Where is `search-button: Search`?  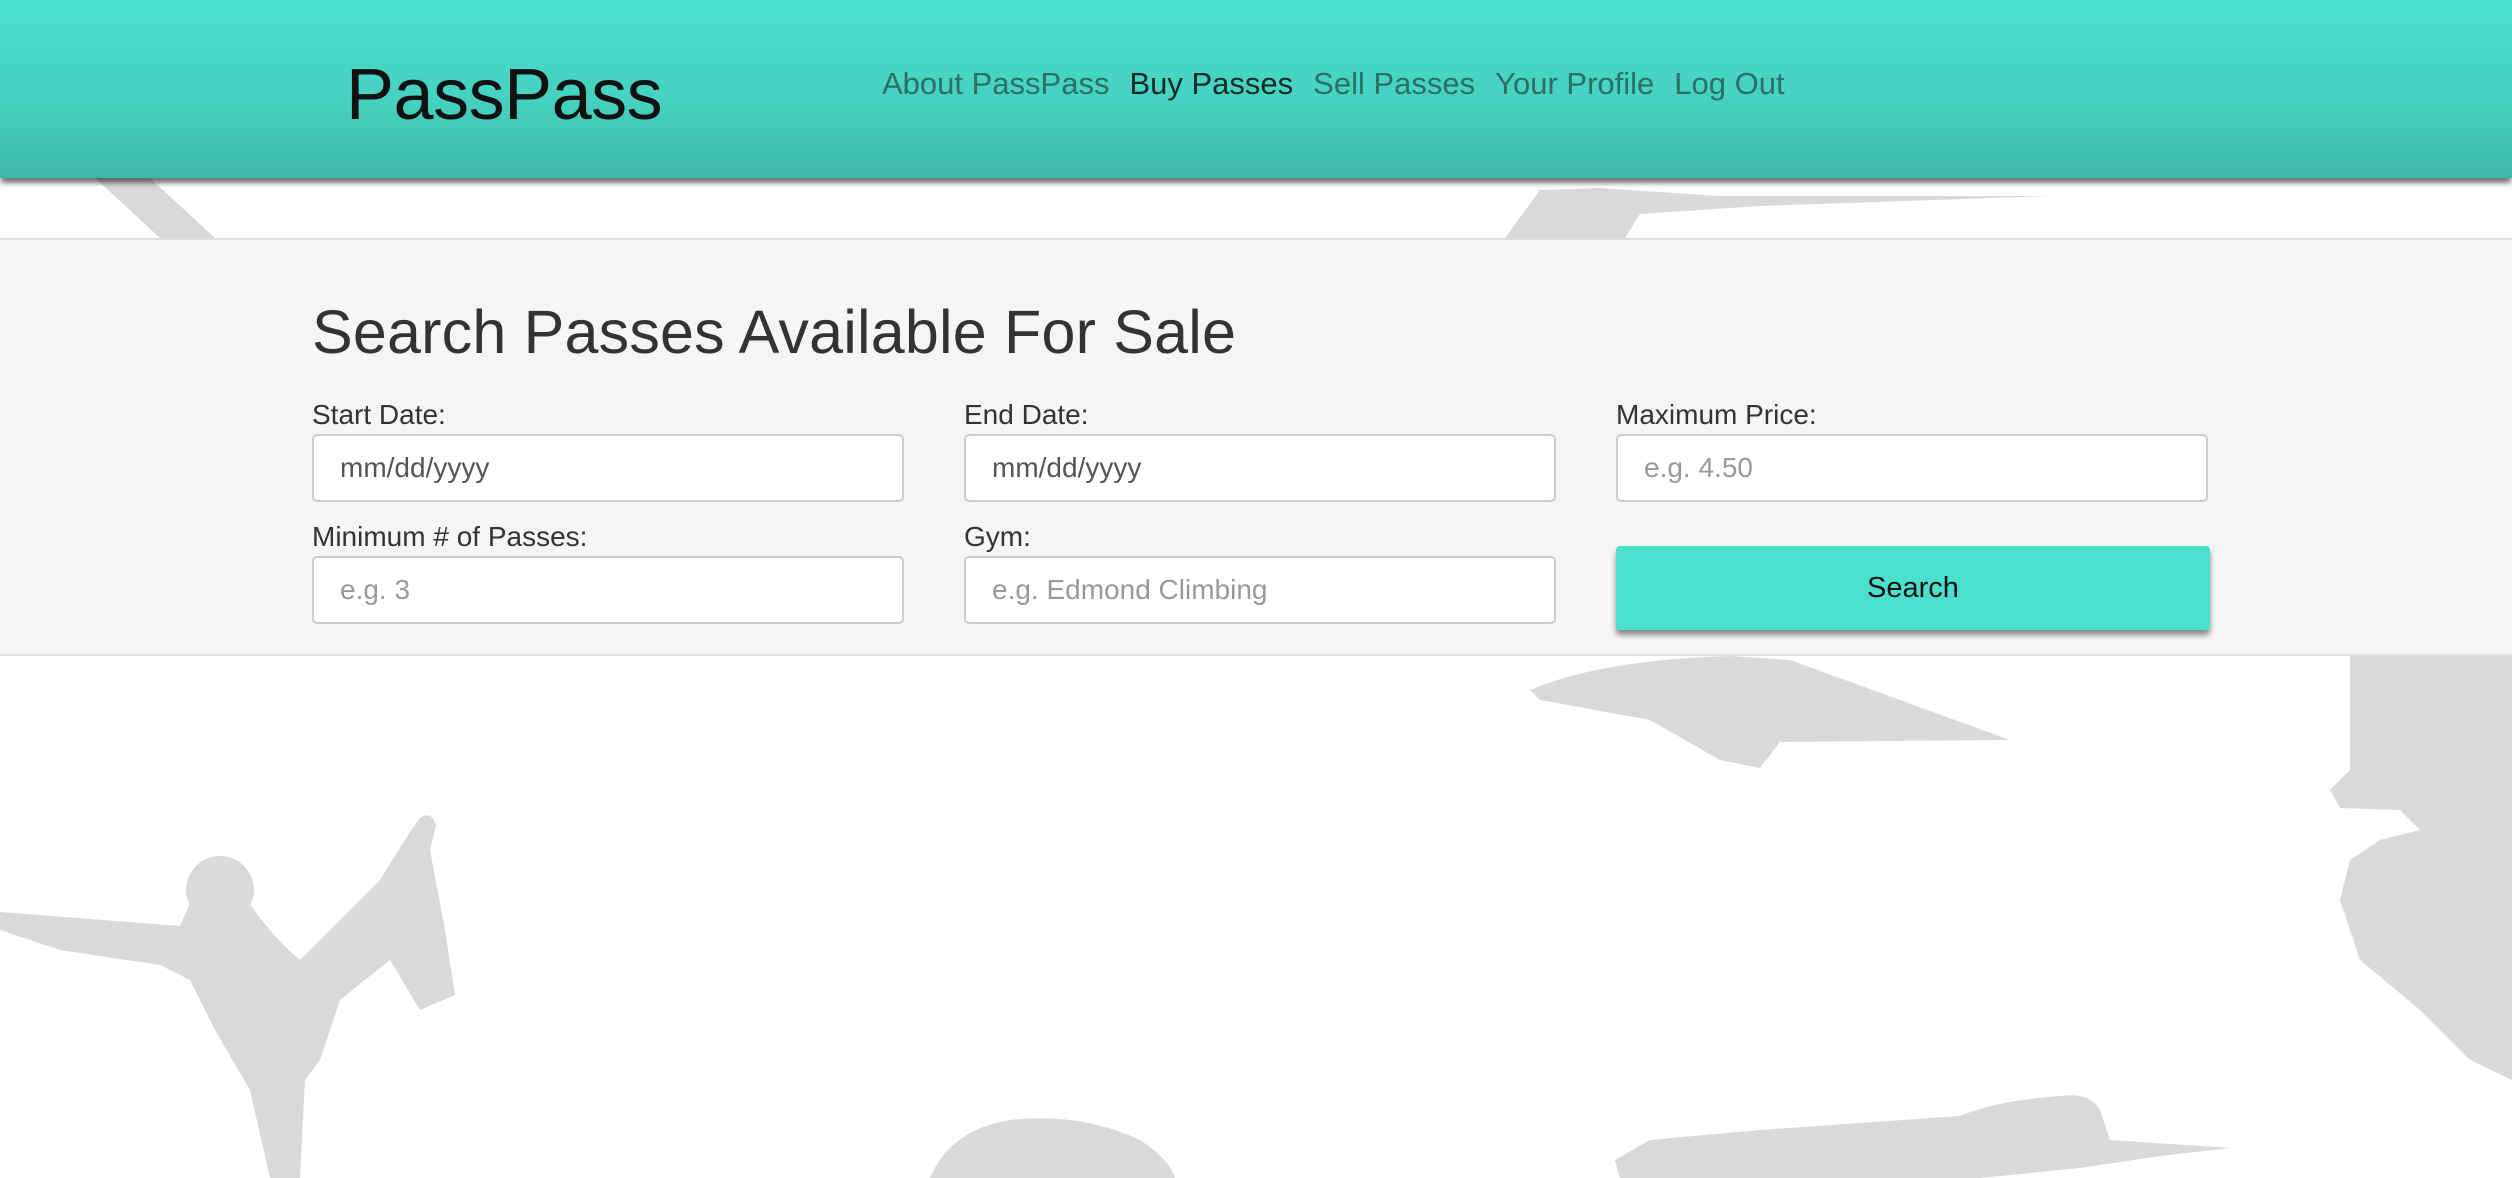
search-button: Search is located at coordinates (1913, 588).